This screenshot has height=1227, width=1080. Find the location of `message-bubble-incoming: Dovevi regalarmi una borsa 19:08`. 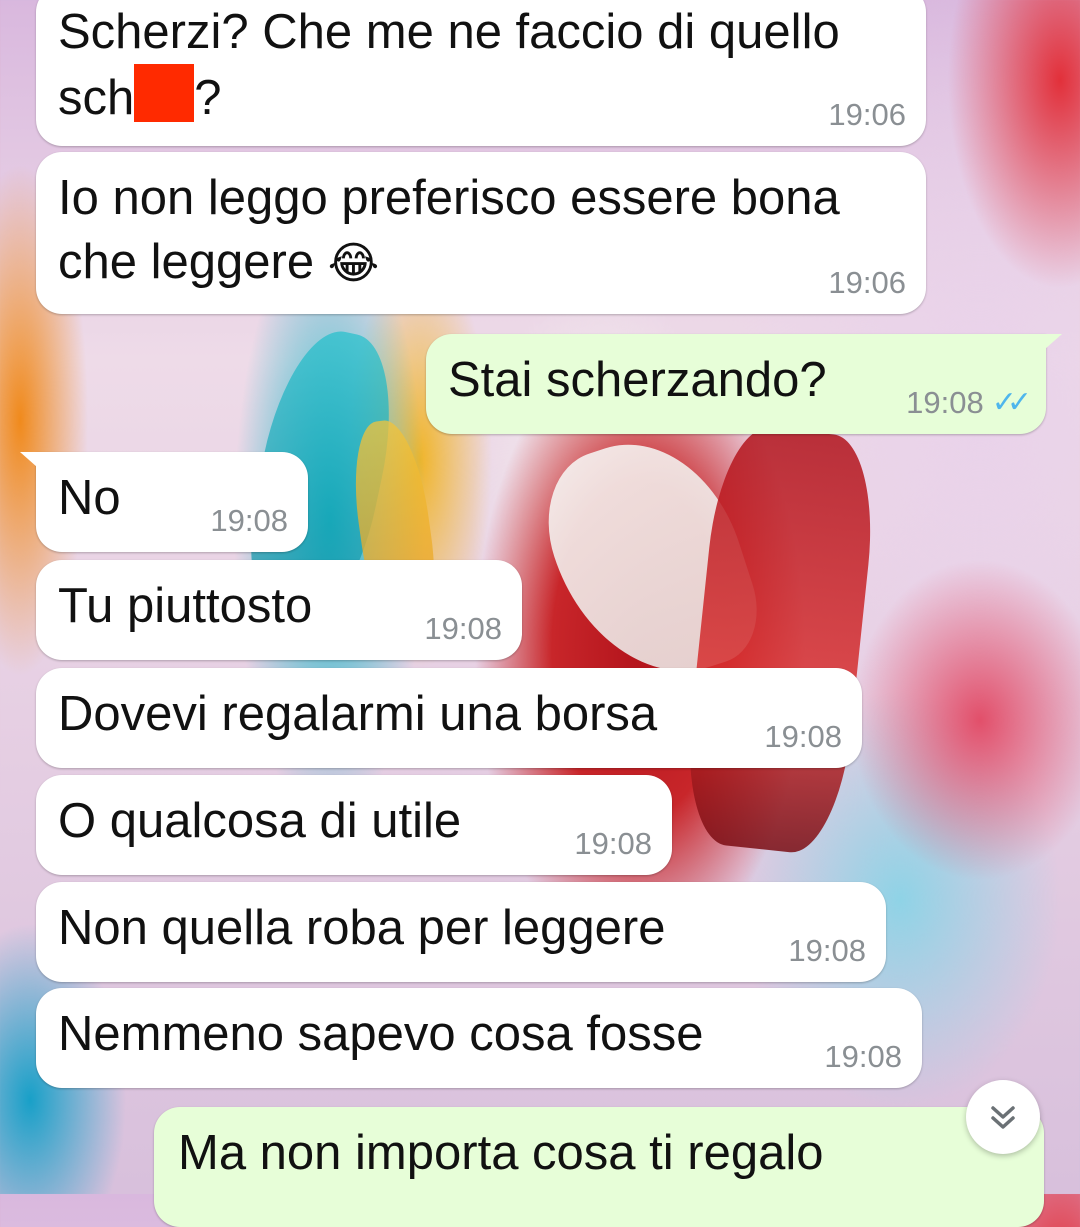

message-bubble-incoming: Dovevi regalarmi una borsa 19:08 is located at coordinates (449, 718).